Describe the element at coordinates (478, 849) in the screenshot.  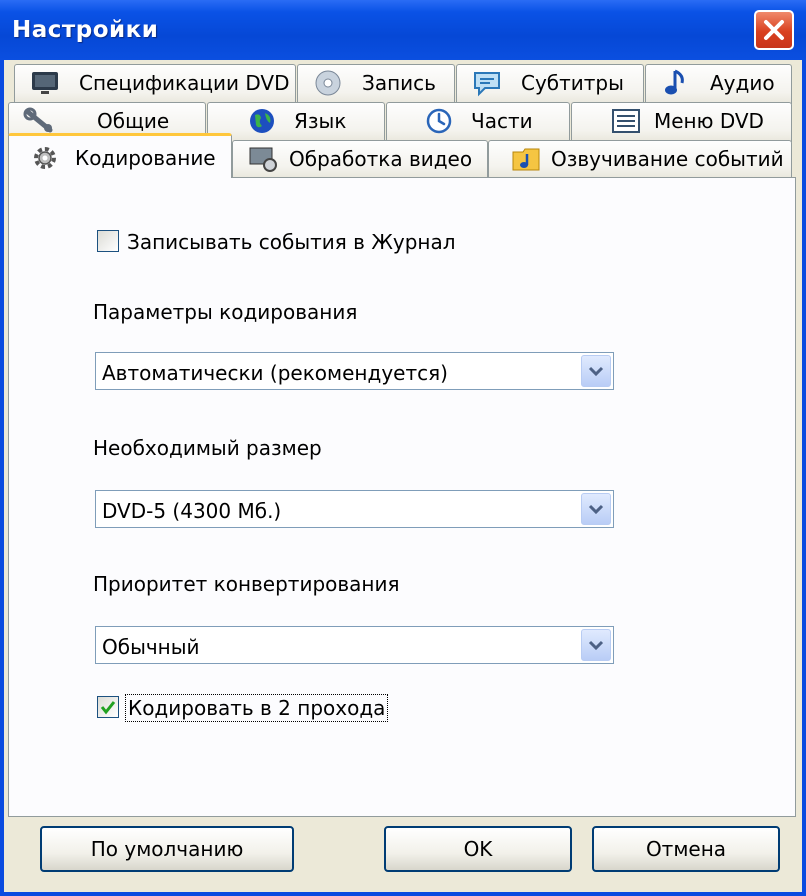
I see `ok-button: OK` at that location.